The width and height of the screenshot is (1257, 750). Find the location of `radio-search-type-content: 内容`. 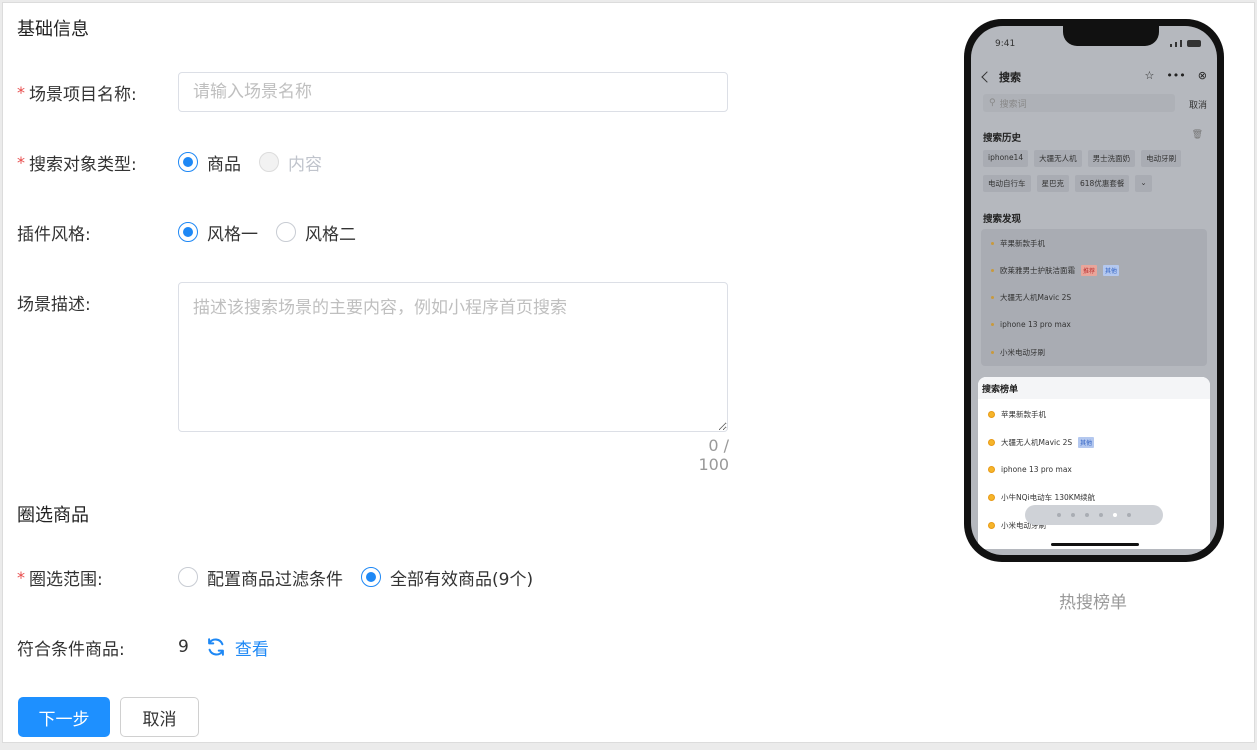

radio-search-type-content: 内容 is located at coordinates (290, 162).